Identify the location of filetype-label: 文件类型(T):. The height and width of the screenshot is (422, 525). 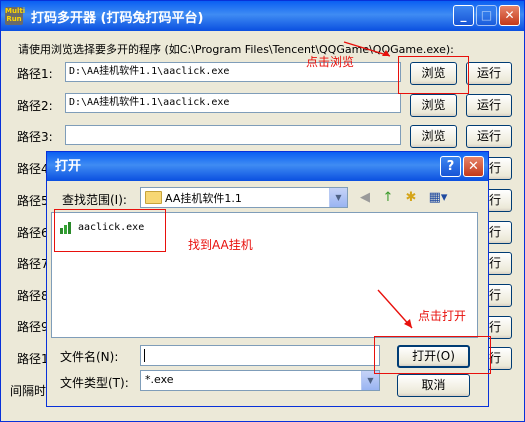
(94, 383).